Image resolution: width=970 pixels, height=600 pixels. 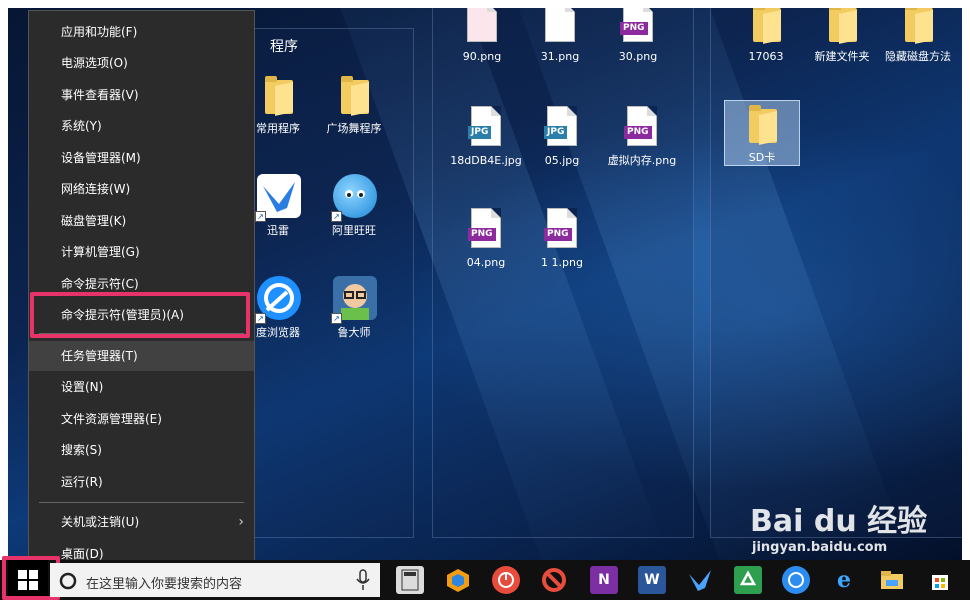 What do you see at coordinates (354, 308) in the screenshot?
I see `desktop-icon-ludashi: ↗ 鲁大师` at bounding box center [354, 308].